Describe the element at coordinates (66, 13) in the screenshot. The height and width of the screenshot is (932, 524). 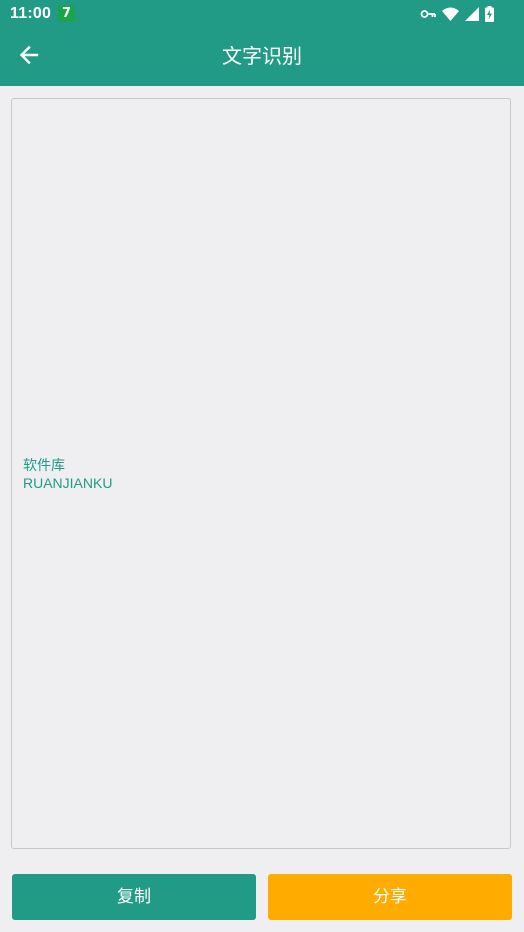
I see `notification-badge: 7` at that location.